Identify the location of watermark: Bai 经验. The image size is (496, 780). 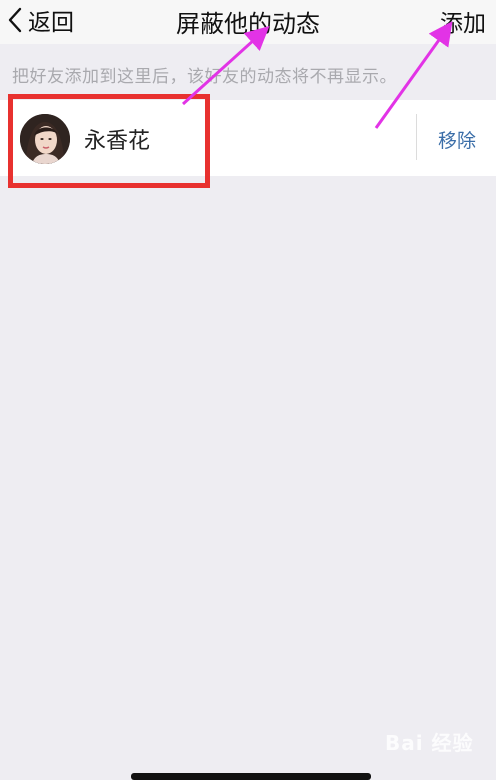
(429, 743).